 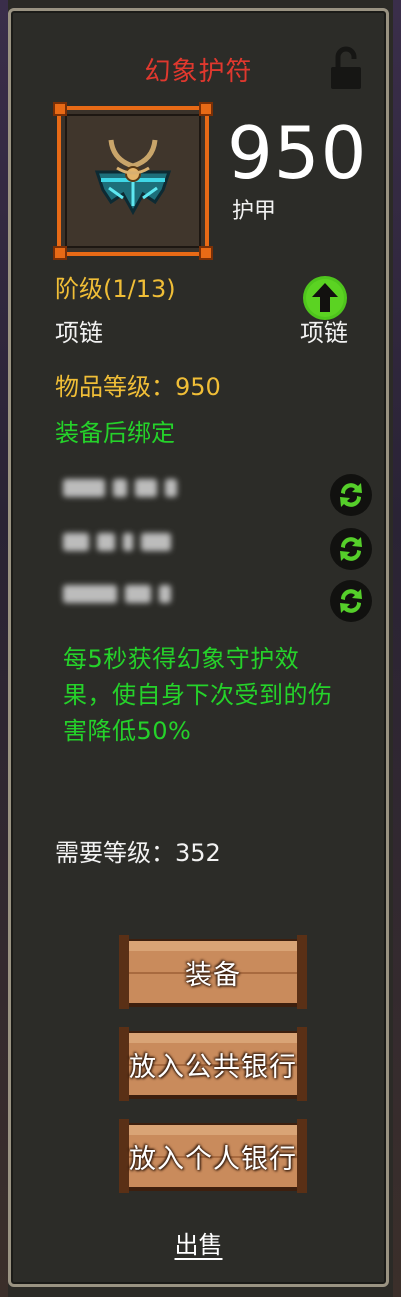 What do you see at coordinates (325, 298) in the screenshot?
I see `upgrade-arrow-icon` at bounding box center [325, 298].